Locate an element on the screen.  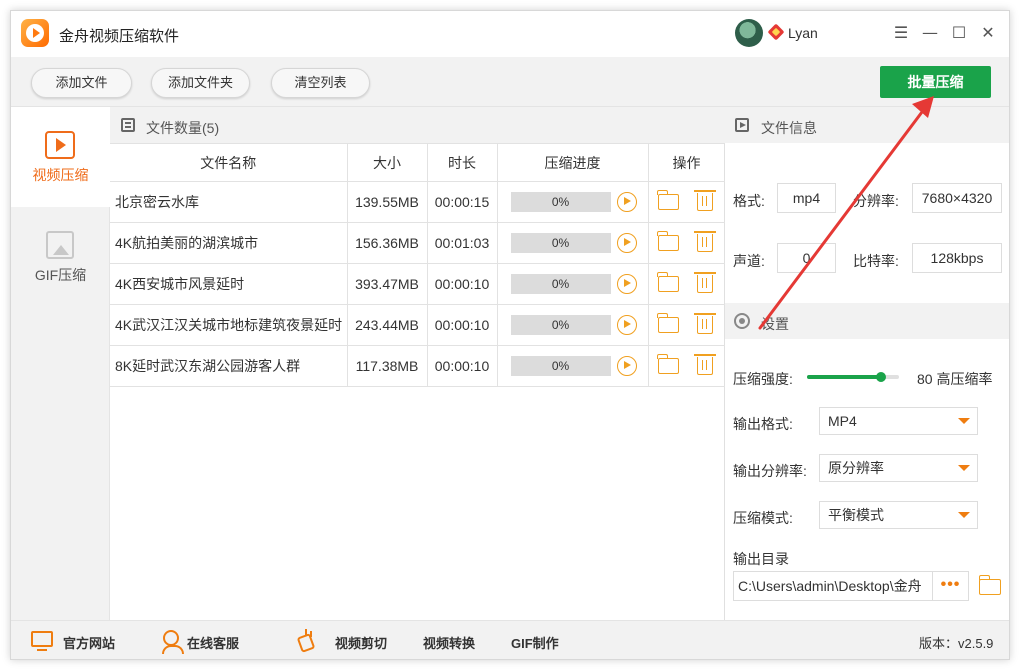
batch-compress-button: 批量压缩 is located at coordinates (935, 82).